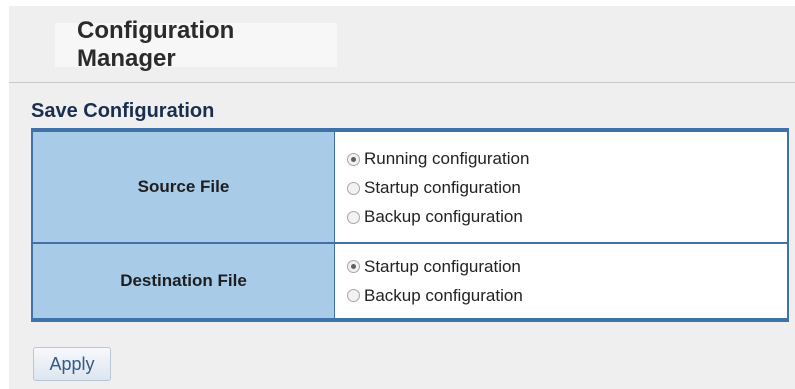 Image resolution: width=795 pixels, height=389 pixels. Describe the element at coordinates (567, 217) in the screenshot. I see `source-option-backup: Backup configuration` at that location.